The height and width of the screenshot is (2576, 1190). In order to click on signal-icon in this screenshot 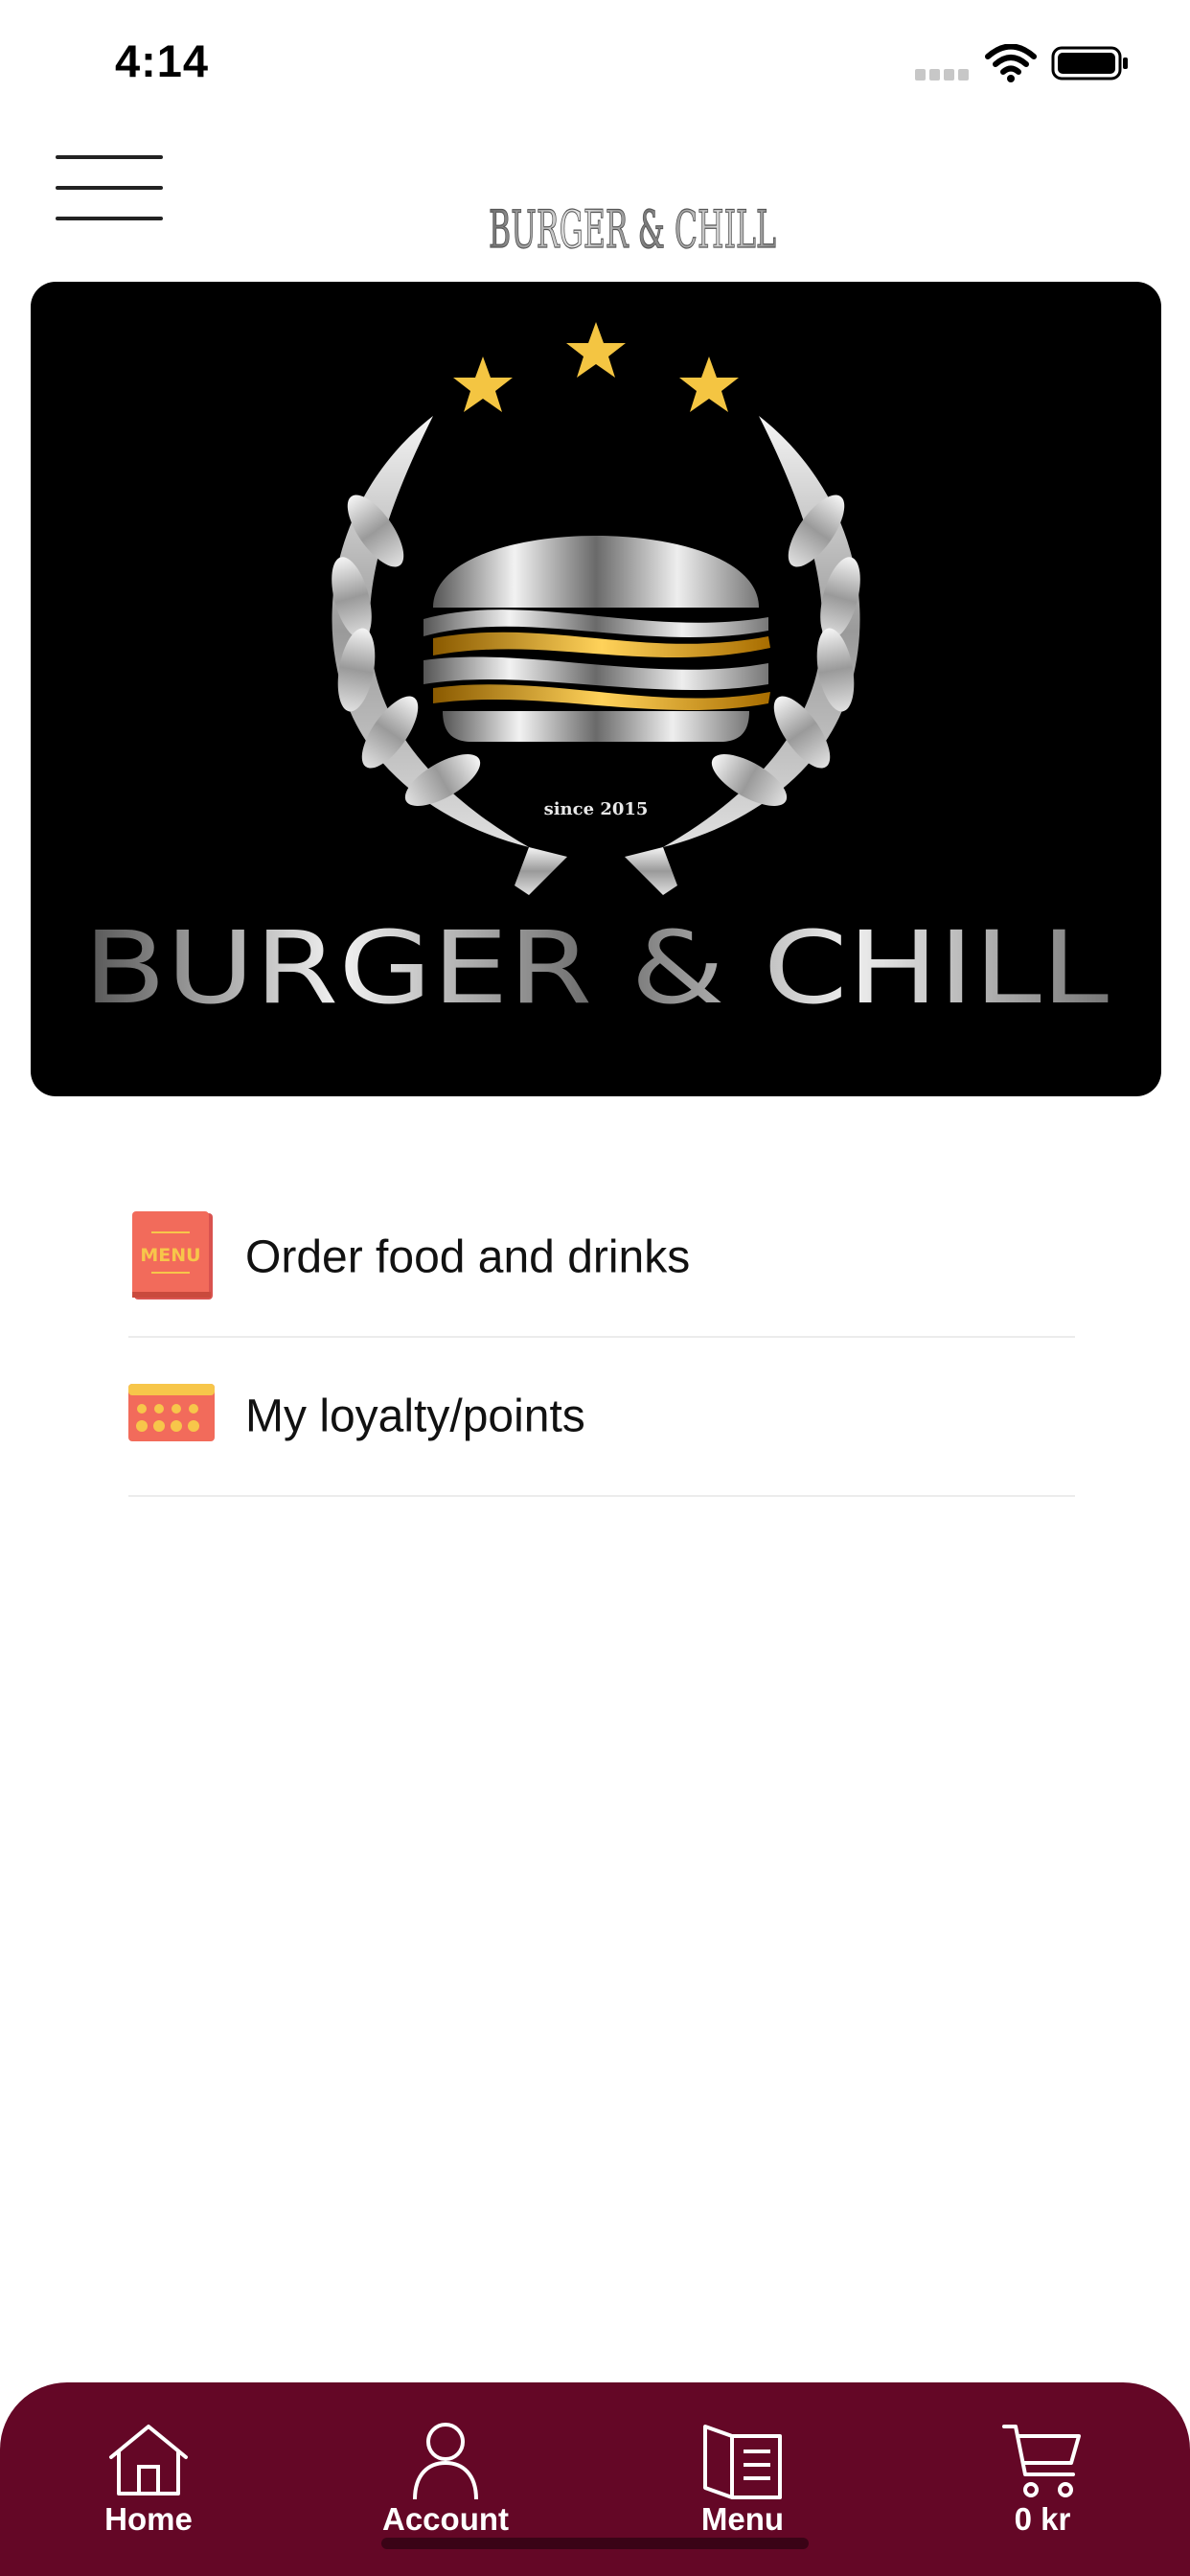, I will do `click(942, 74)`.